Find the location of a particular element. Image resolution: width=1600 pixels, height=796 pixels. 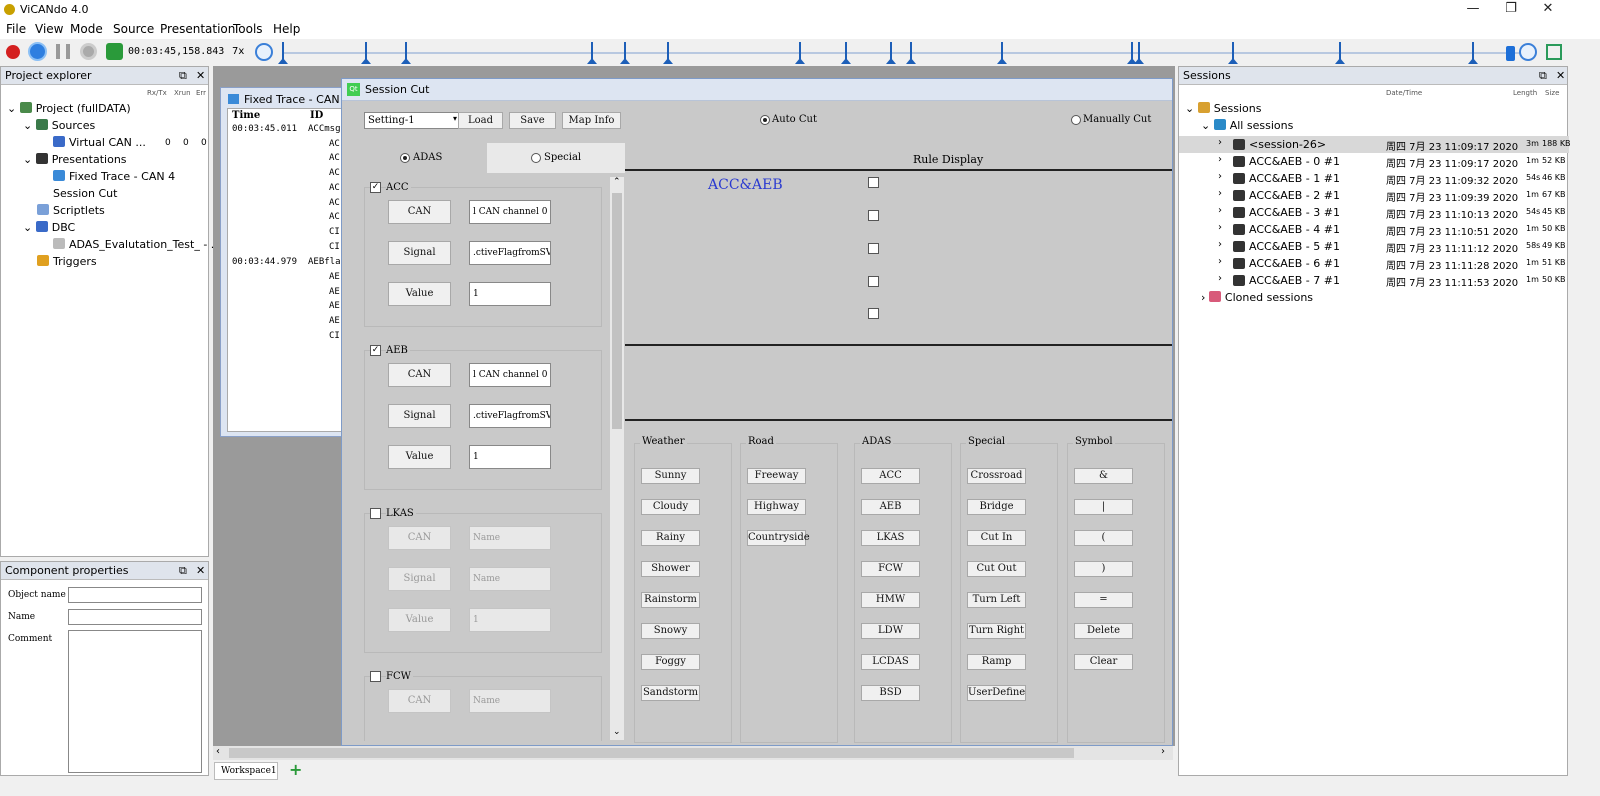

forward-icon is located at coordinates (1528, 52).